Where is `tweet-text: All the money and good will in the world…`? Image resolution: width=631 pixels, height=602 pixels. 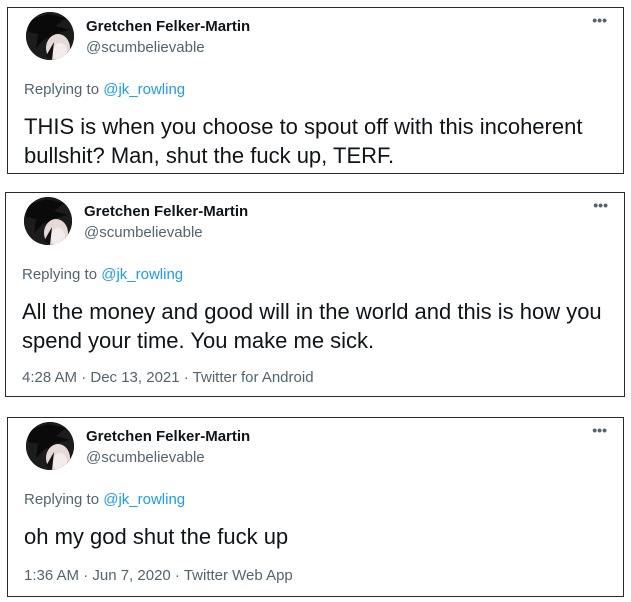 tweet-text: All the money and good will in the world… is located at coordinates (312, 326).